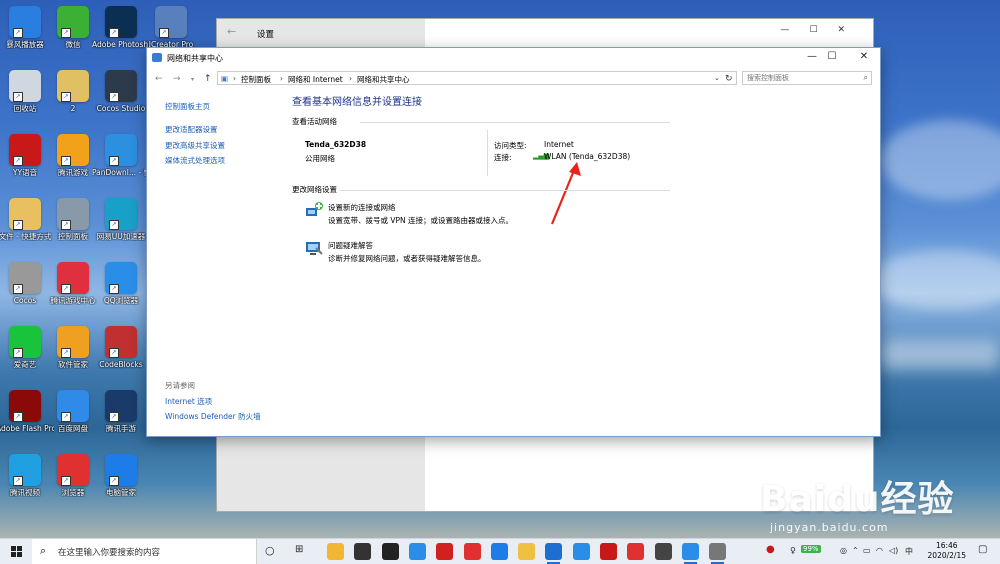 The height and width of the screenshot is (564, 1000). I want to click on back-arrow-icon: ←, so click(231, 31).